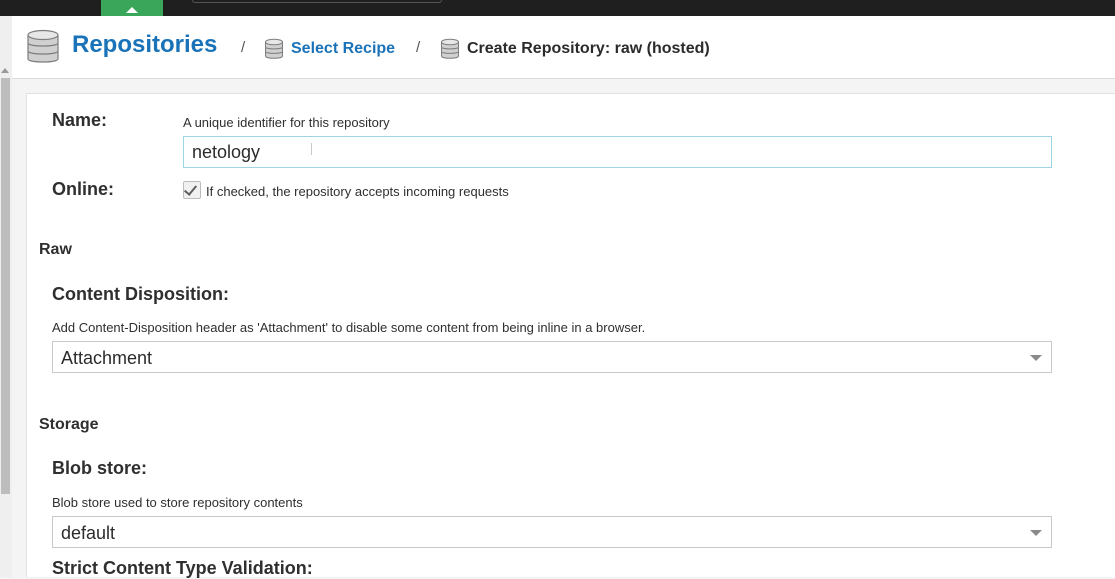 The height and width of the screenshot is (579, 1115). What do you see at coordinates (317, 1) in the screenshot?
I see `search-field-edge` at bounding box center [317, 1].